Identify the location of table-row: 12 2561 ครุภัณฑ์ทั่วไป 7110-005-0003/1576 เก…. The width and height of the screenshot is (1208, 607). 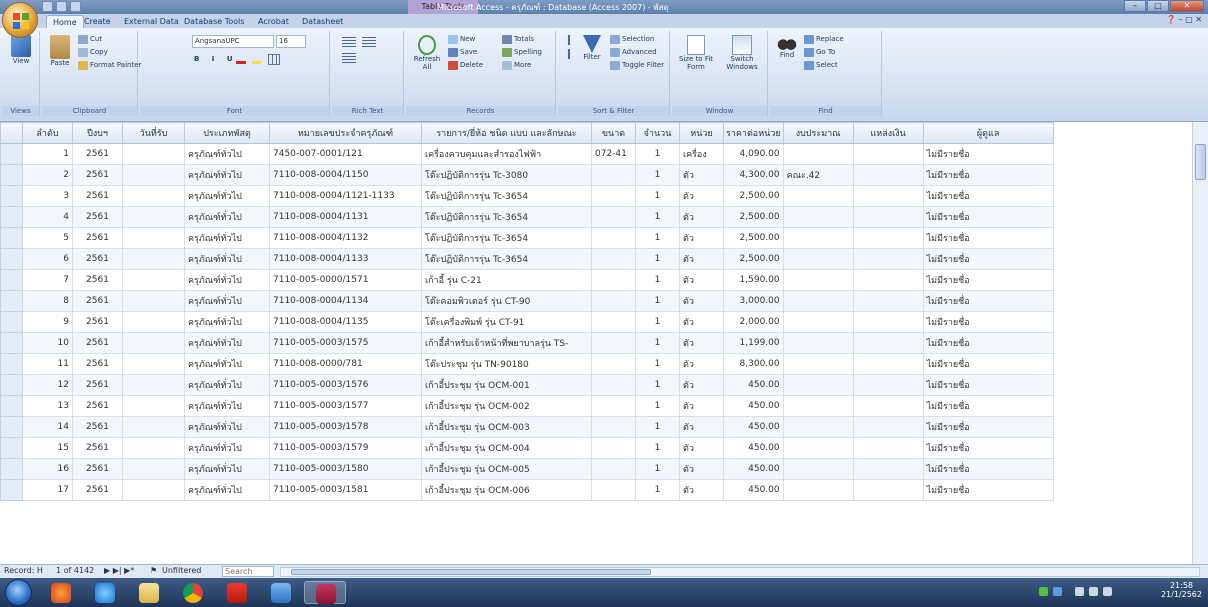
(527, 385).